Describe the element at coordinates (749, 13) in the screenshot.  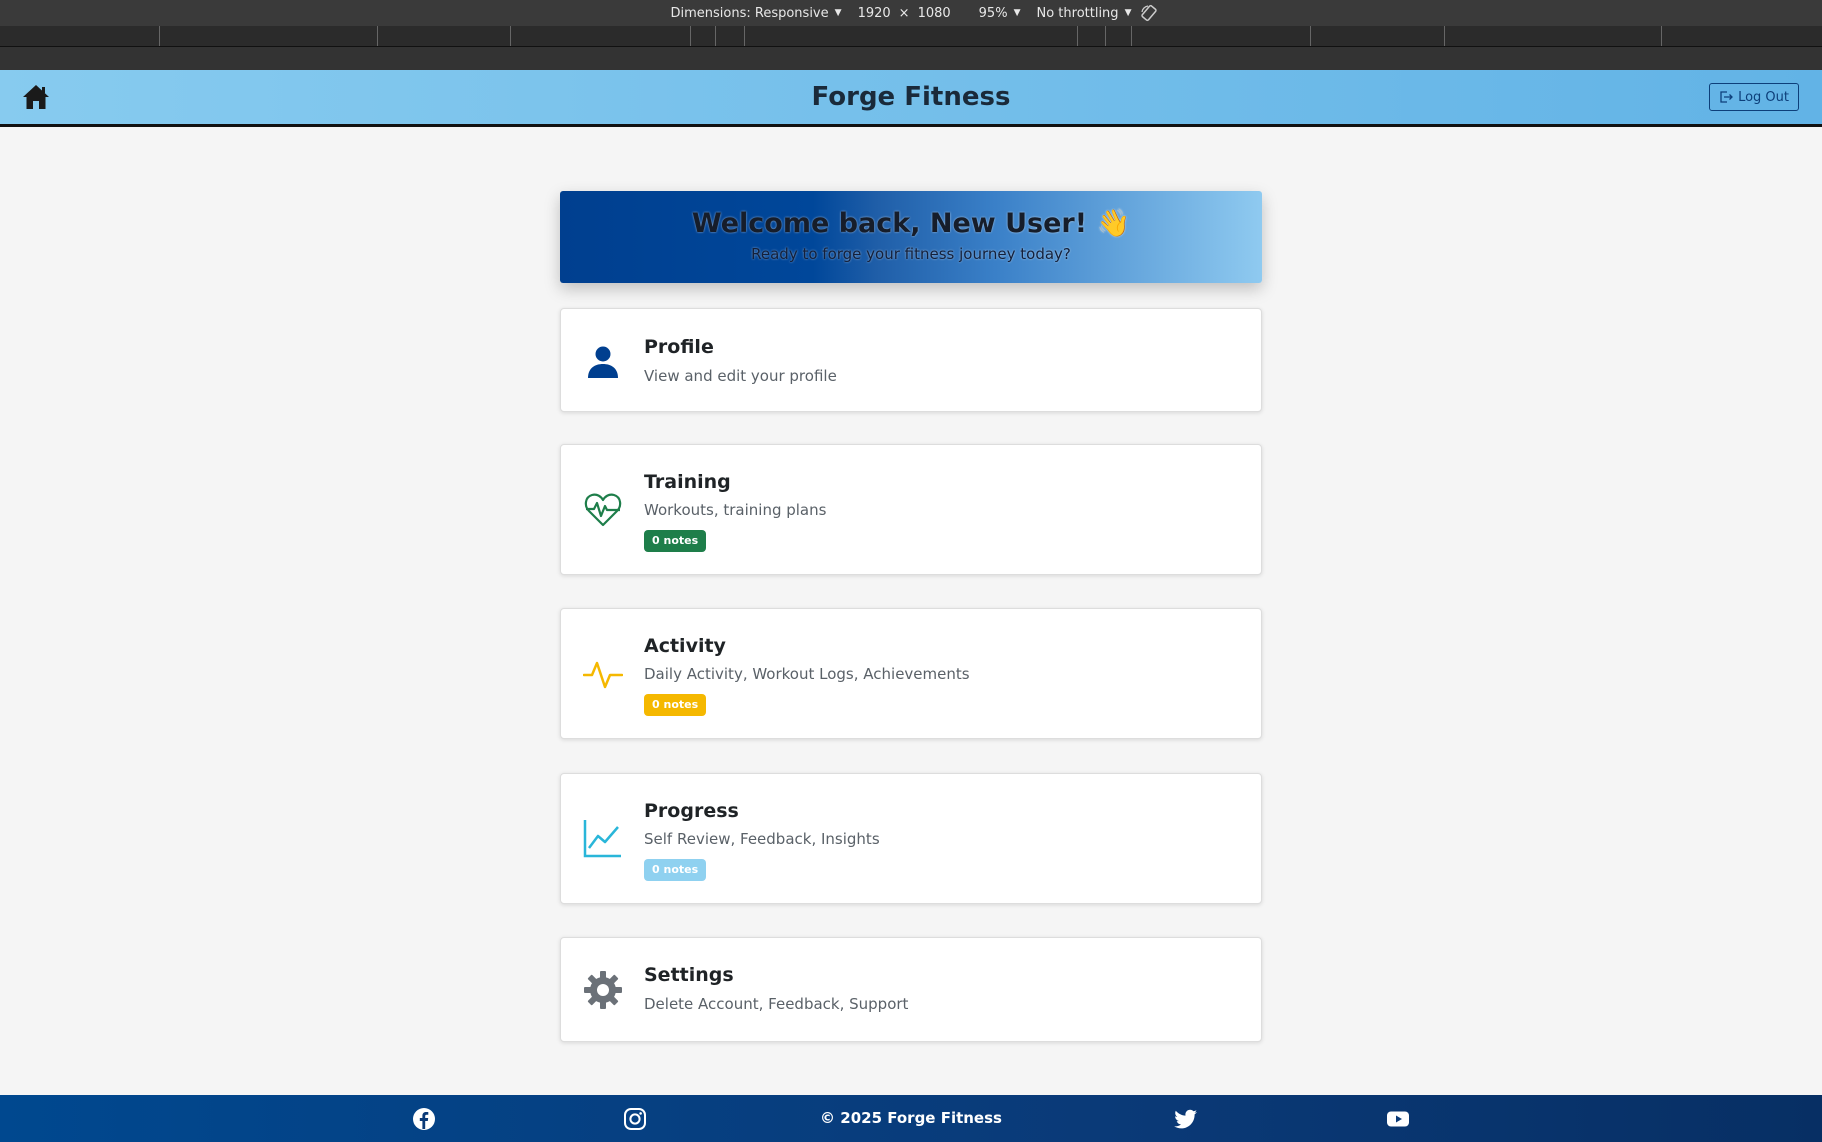
I see `dimensions-label: Dimensions: Responsive` at that location.